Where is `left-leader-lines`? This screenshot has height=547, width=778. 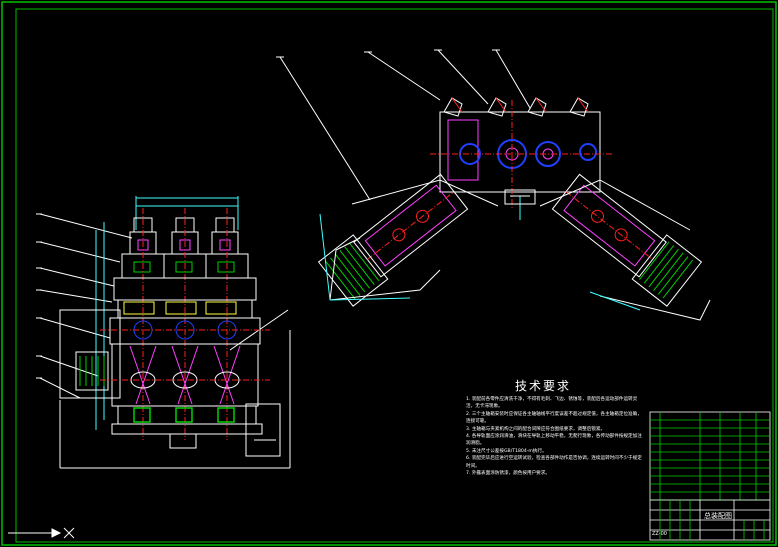
left-leader-lines is located at coordinates (162, 306).